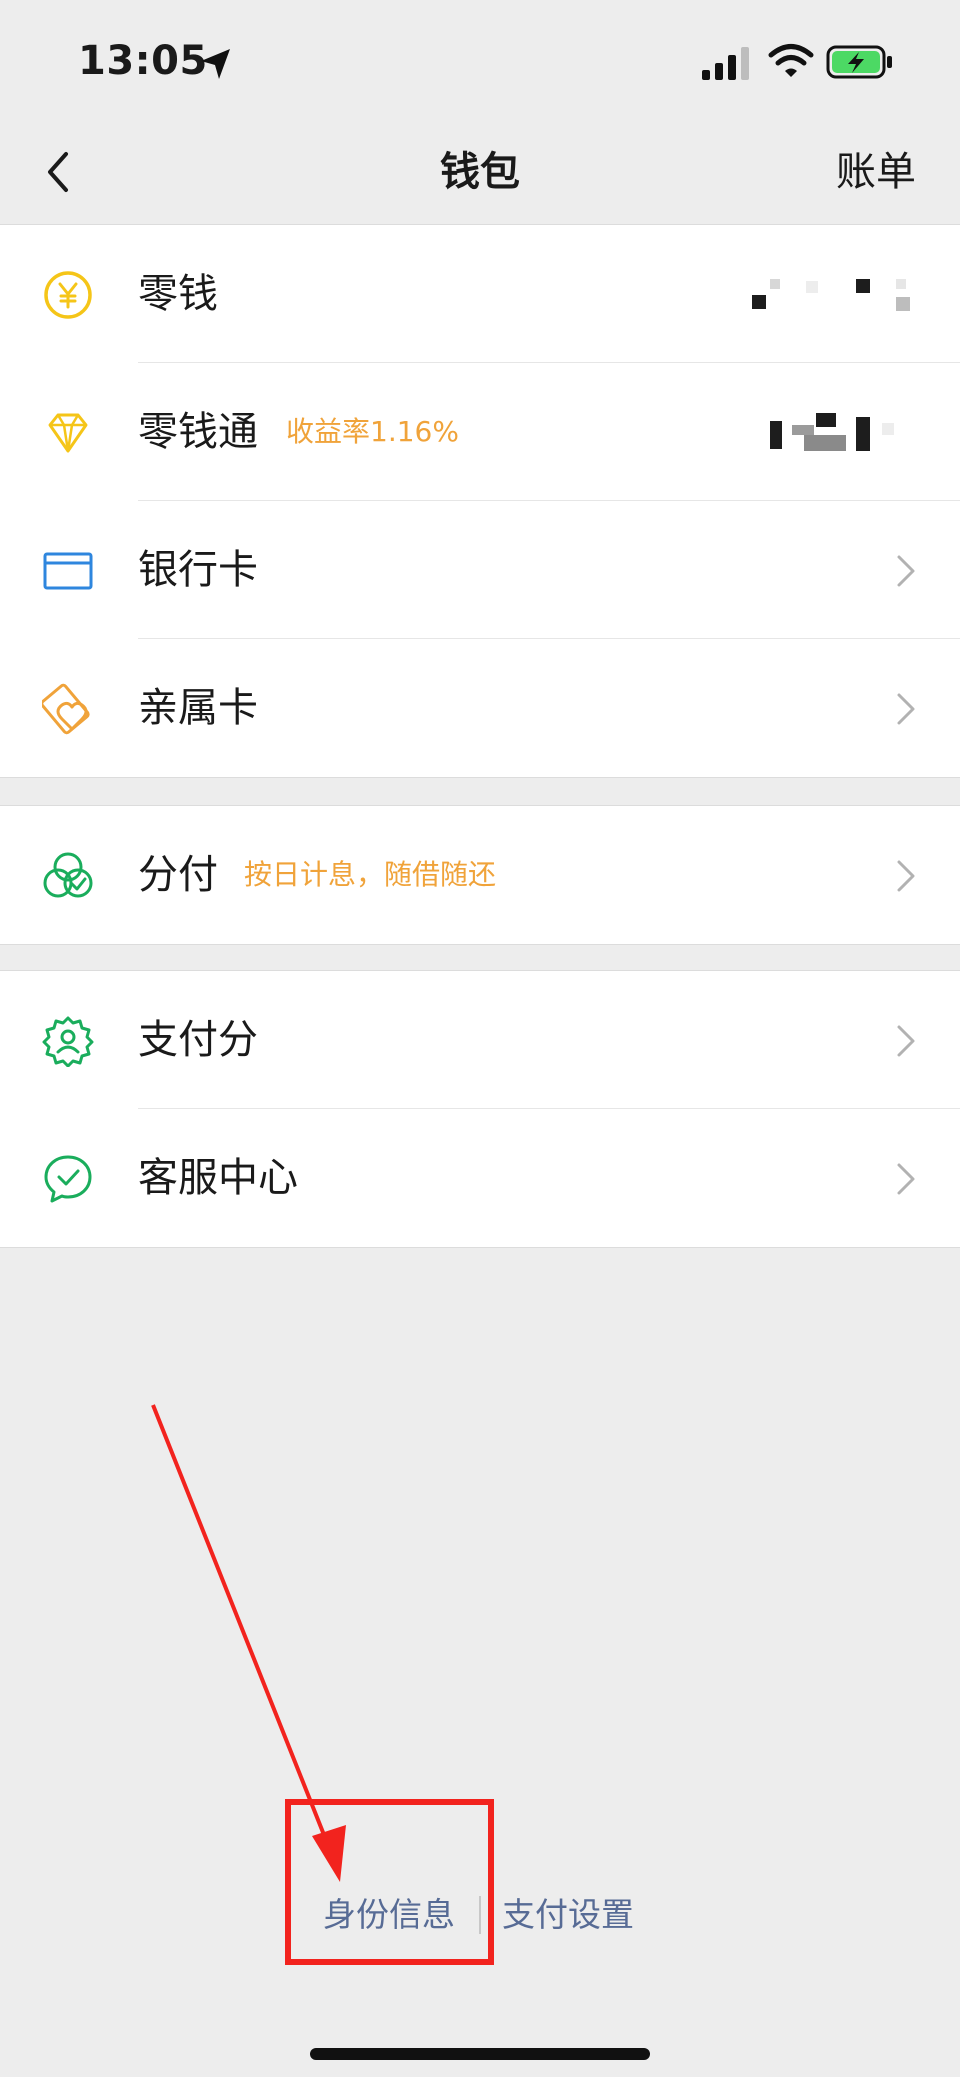 The image size is (960, 2077). I want to click on family-card-icon, so click(66, 709).